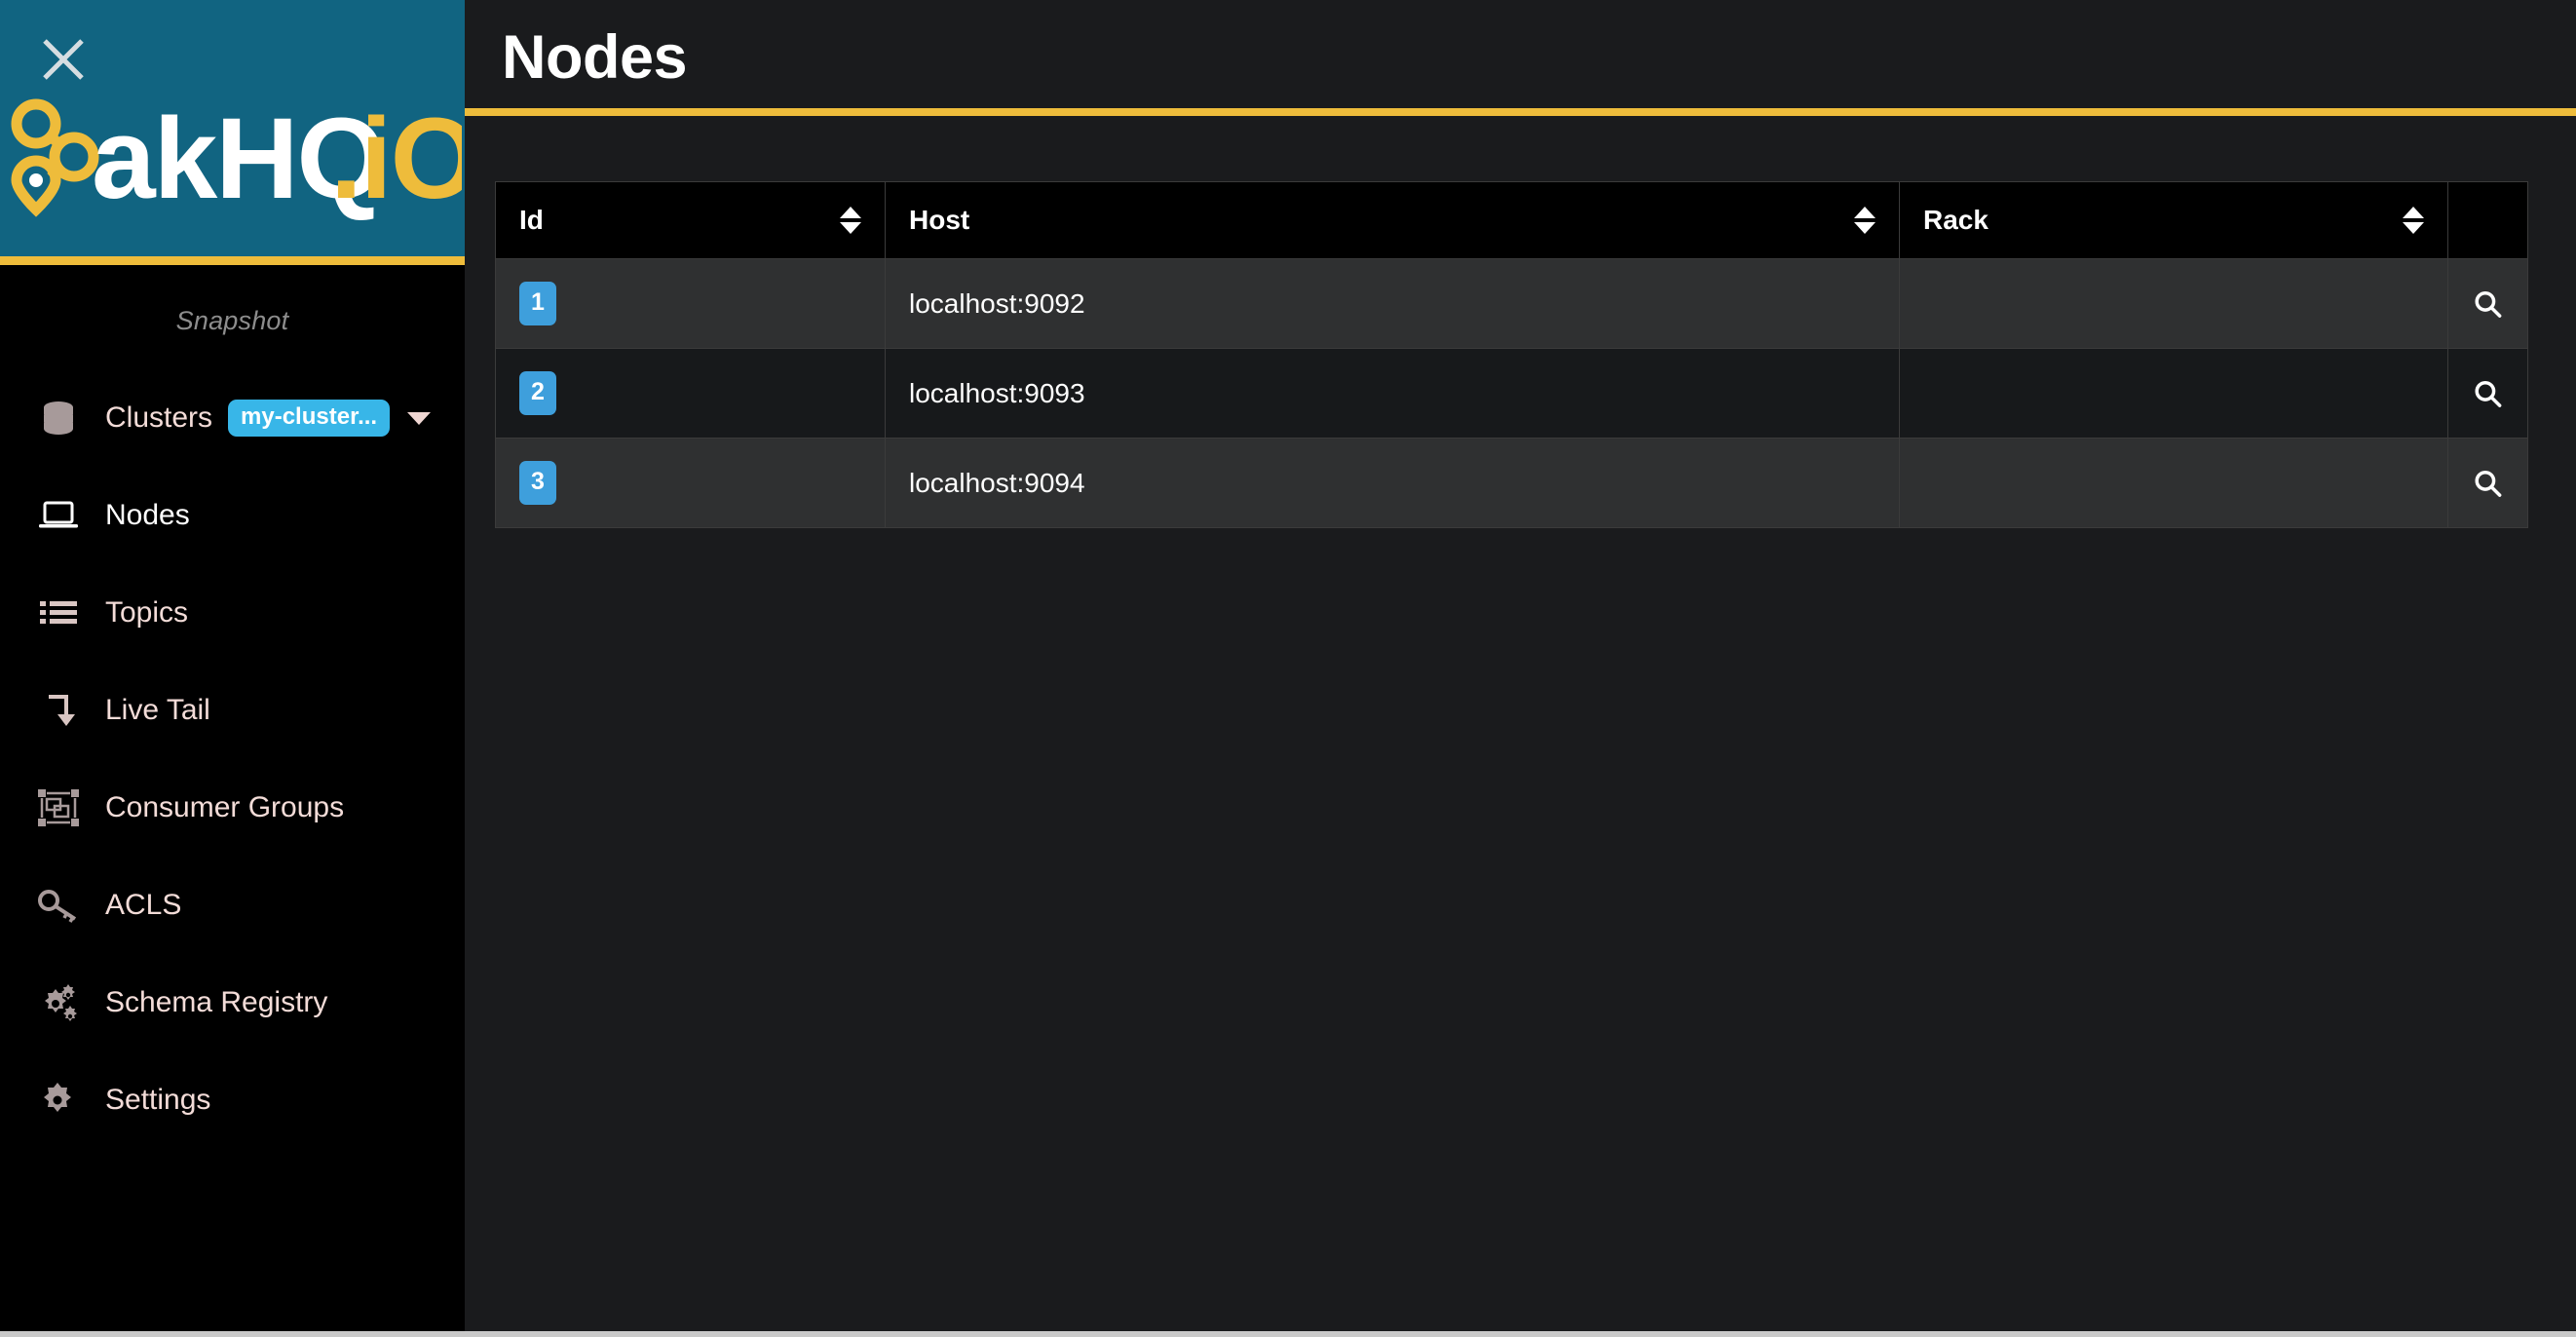  I want to click on snapshot-label: Snapshot, so click(232, 320).